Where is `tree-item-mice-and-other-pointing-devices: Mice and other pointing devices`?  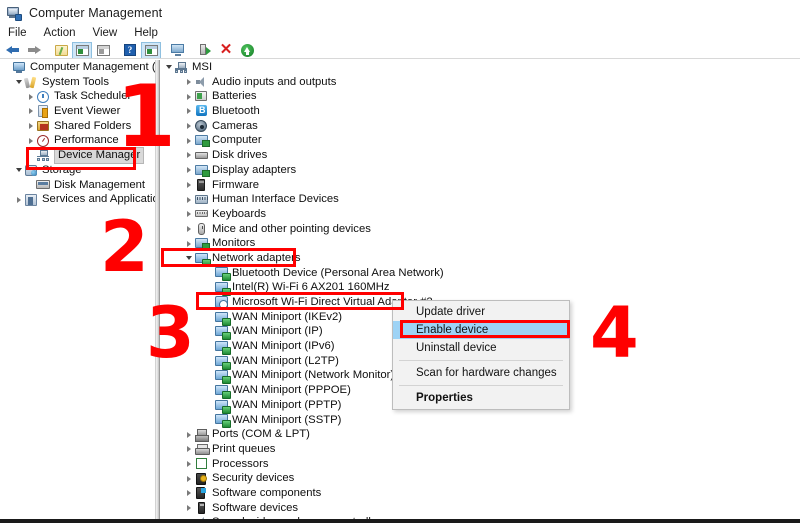 tree-item-mice-and-other-pointing-devices: Mice and other pointing devices is located at coordinates (480, 229).